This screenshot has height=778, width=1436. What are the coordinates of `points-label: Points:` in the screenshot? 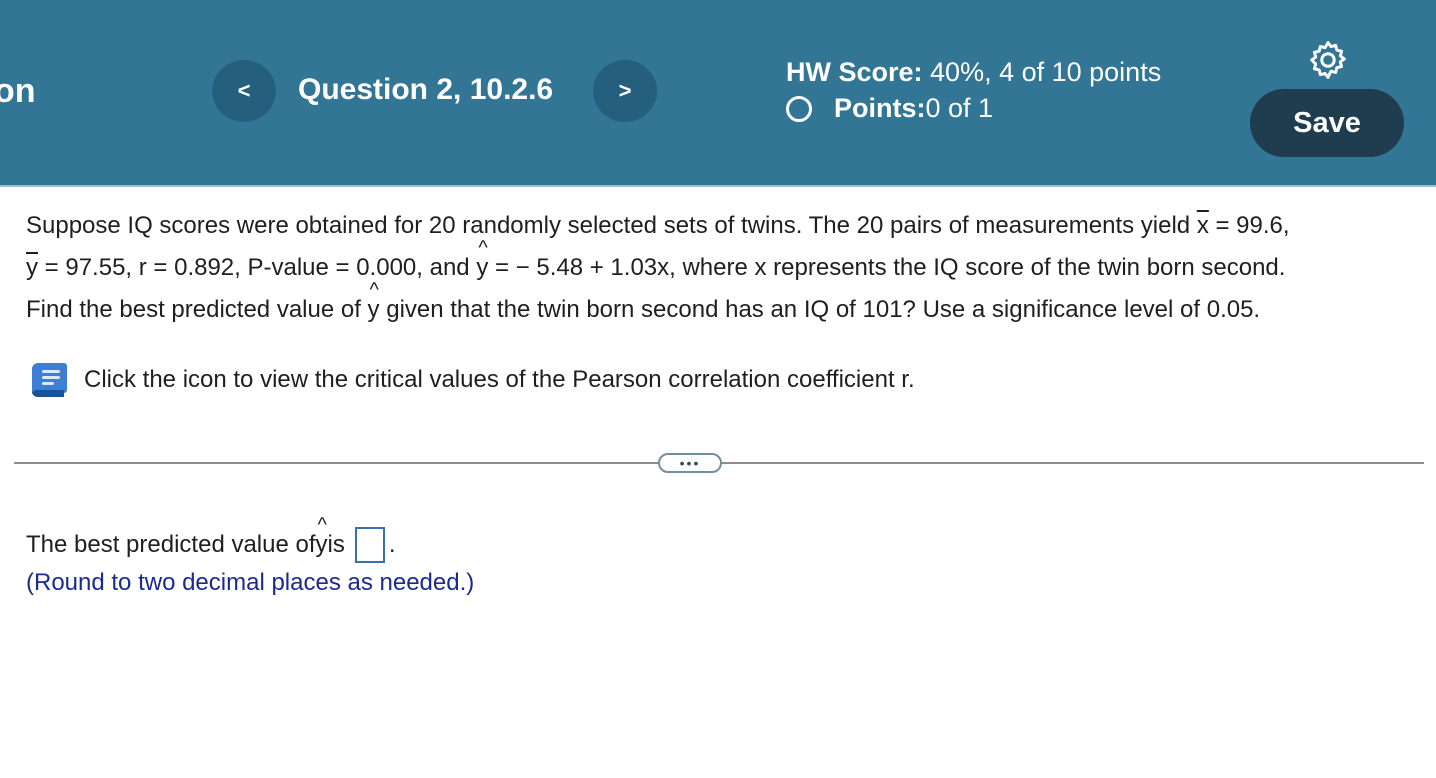 It's located at (880, 108).